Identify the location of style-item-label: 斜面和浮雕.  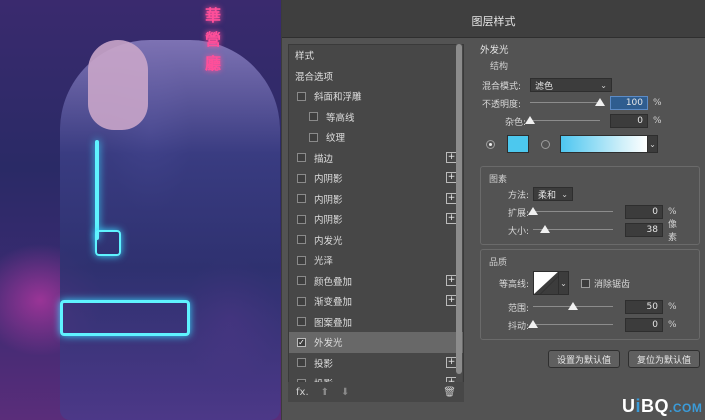
(338, 98).